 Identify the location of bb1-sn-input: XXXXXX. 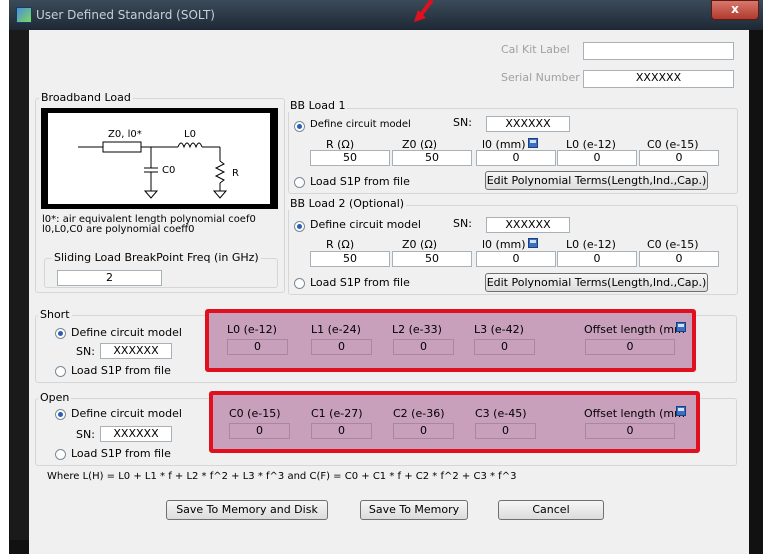
(528, 124).